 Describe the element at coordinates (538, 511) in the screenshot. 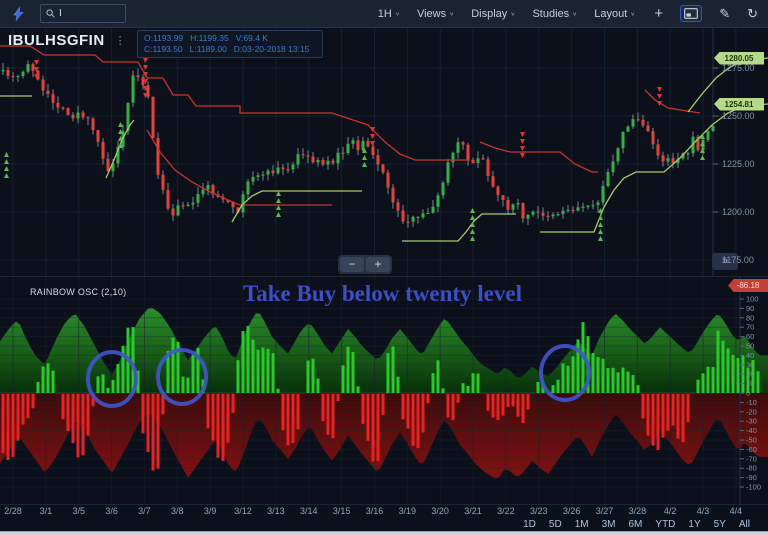

I see `date-label: 3/23` at that location.